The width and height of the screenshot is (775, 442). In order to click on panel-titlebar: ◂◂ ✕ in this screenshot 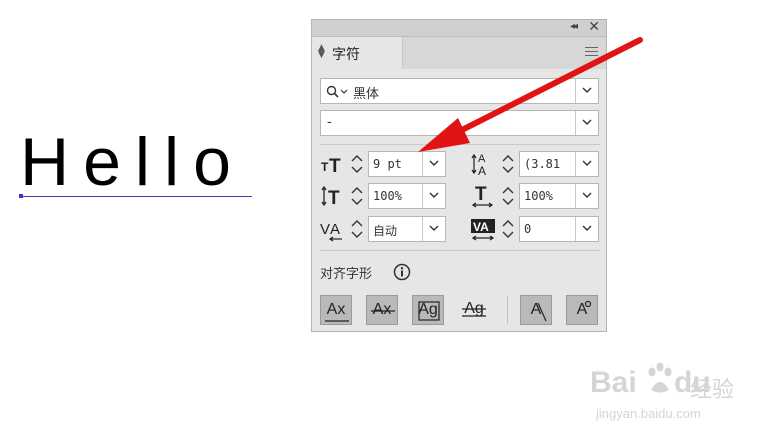, I will do `click(459, 28)`.